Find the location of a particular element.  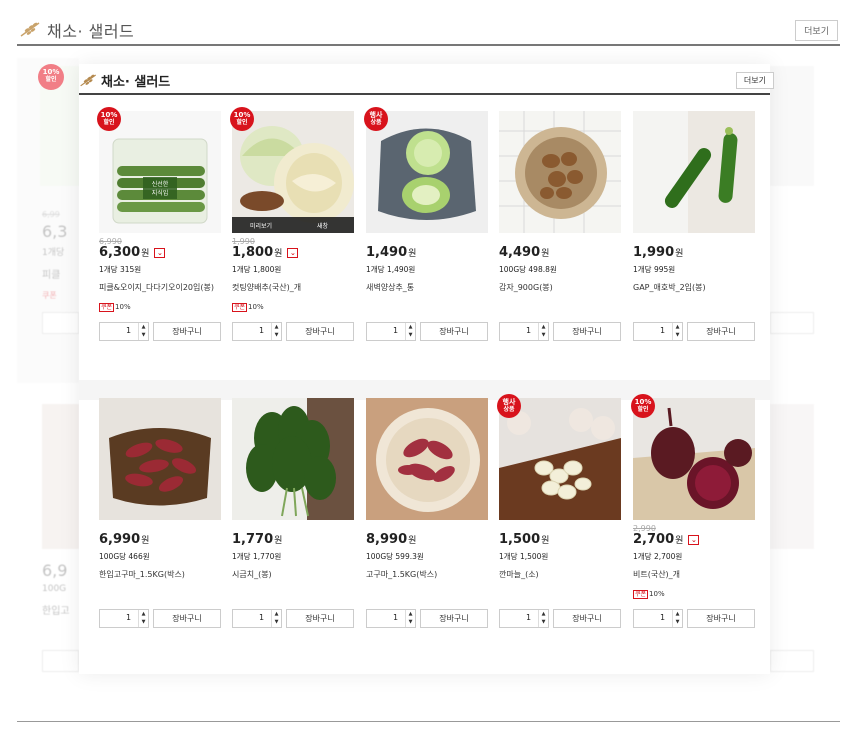

new-window-button: 새창 is located at coordinates (322, 225).